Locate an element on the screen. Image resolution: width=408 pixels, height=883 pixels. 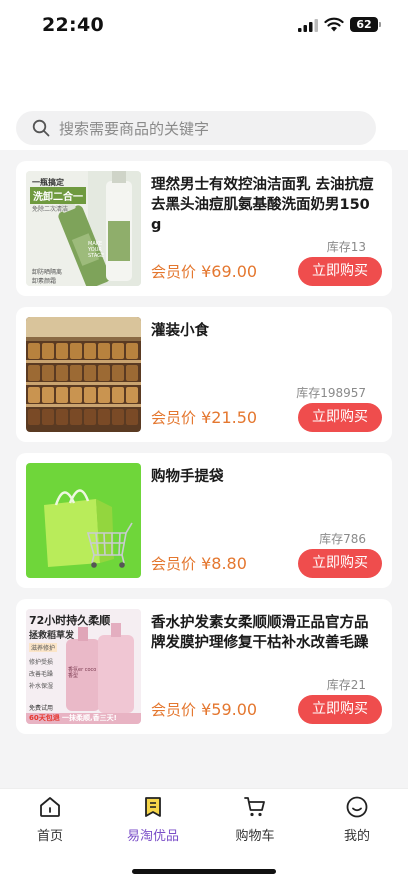
image-caption: 72小时持久柔顺 is located at coordinates (70, 620).